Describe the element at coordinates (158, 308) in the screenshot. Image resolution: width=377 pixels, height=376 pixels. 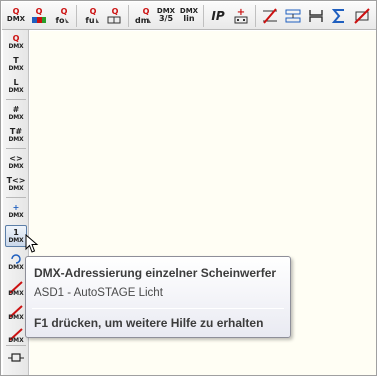
I see `tooltip-divider` at that location.